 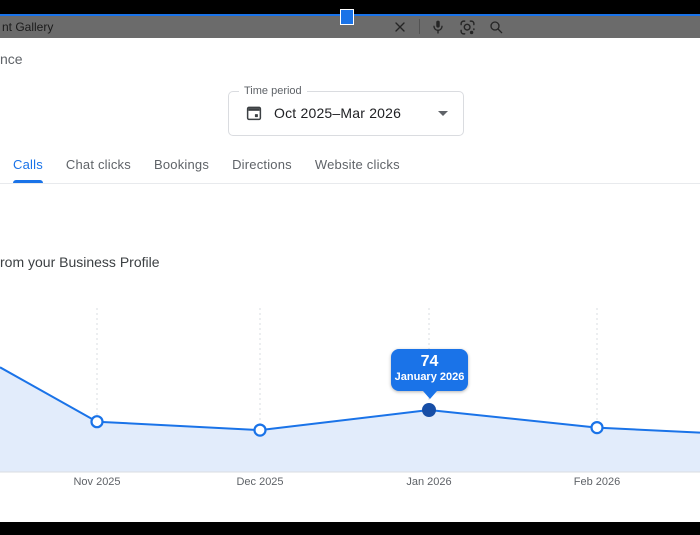 I want to click on tab-calls: Calls, so click(x=28, y=167).